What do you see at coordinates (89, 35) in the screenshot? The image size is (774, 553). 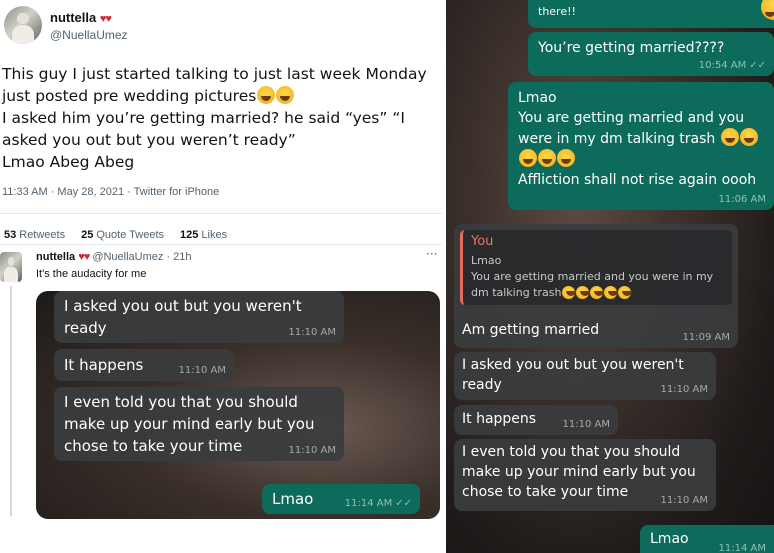 I see `author-handle: @NuellaUmez` at bounding box center [89, 35].